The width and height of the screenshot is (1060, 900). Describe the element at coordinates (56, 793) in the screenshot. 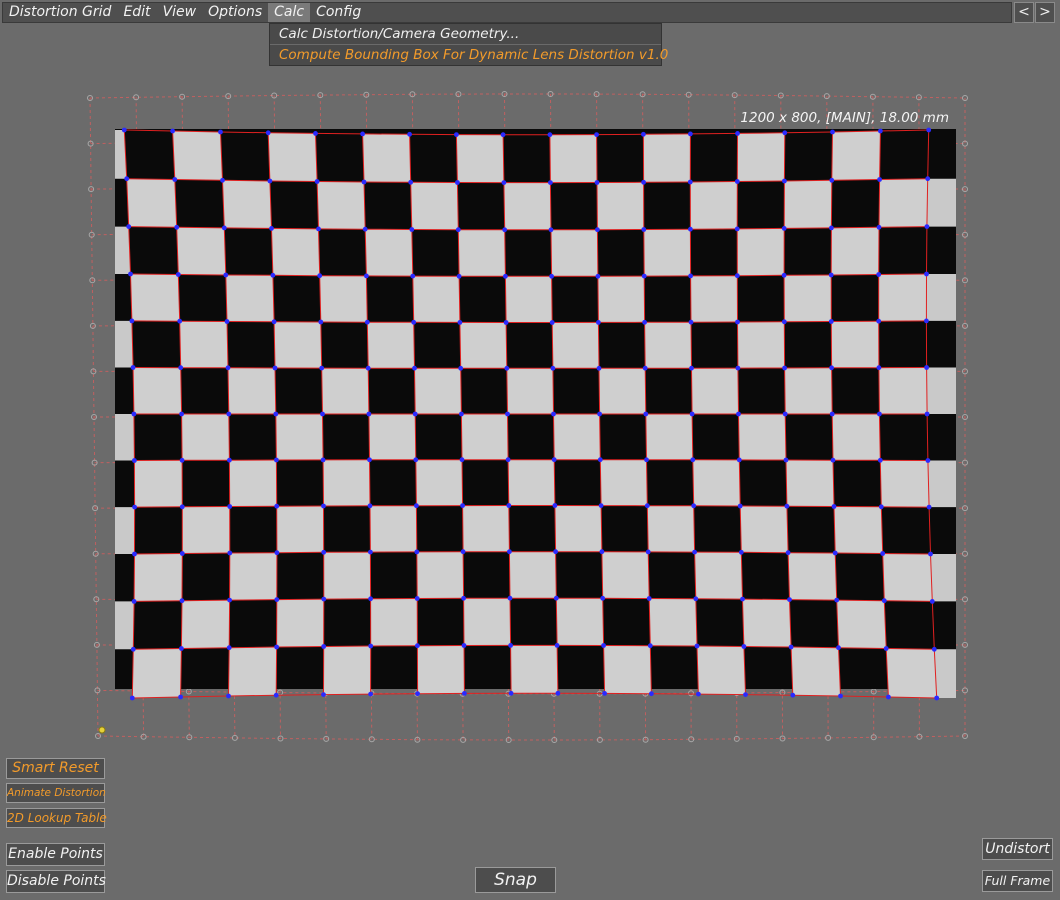

I see `animate-distortion-button: Animate Distortion` at that location.